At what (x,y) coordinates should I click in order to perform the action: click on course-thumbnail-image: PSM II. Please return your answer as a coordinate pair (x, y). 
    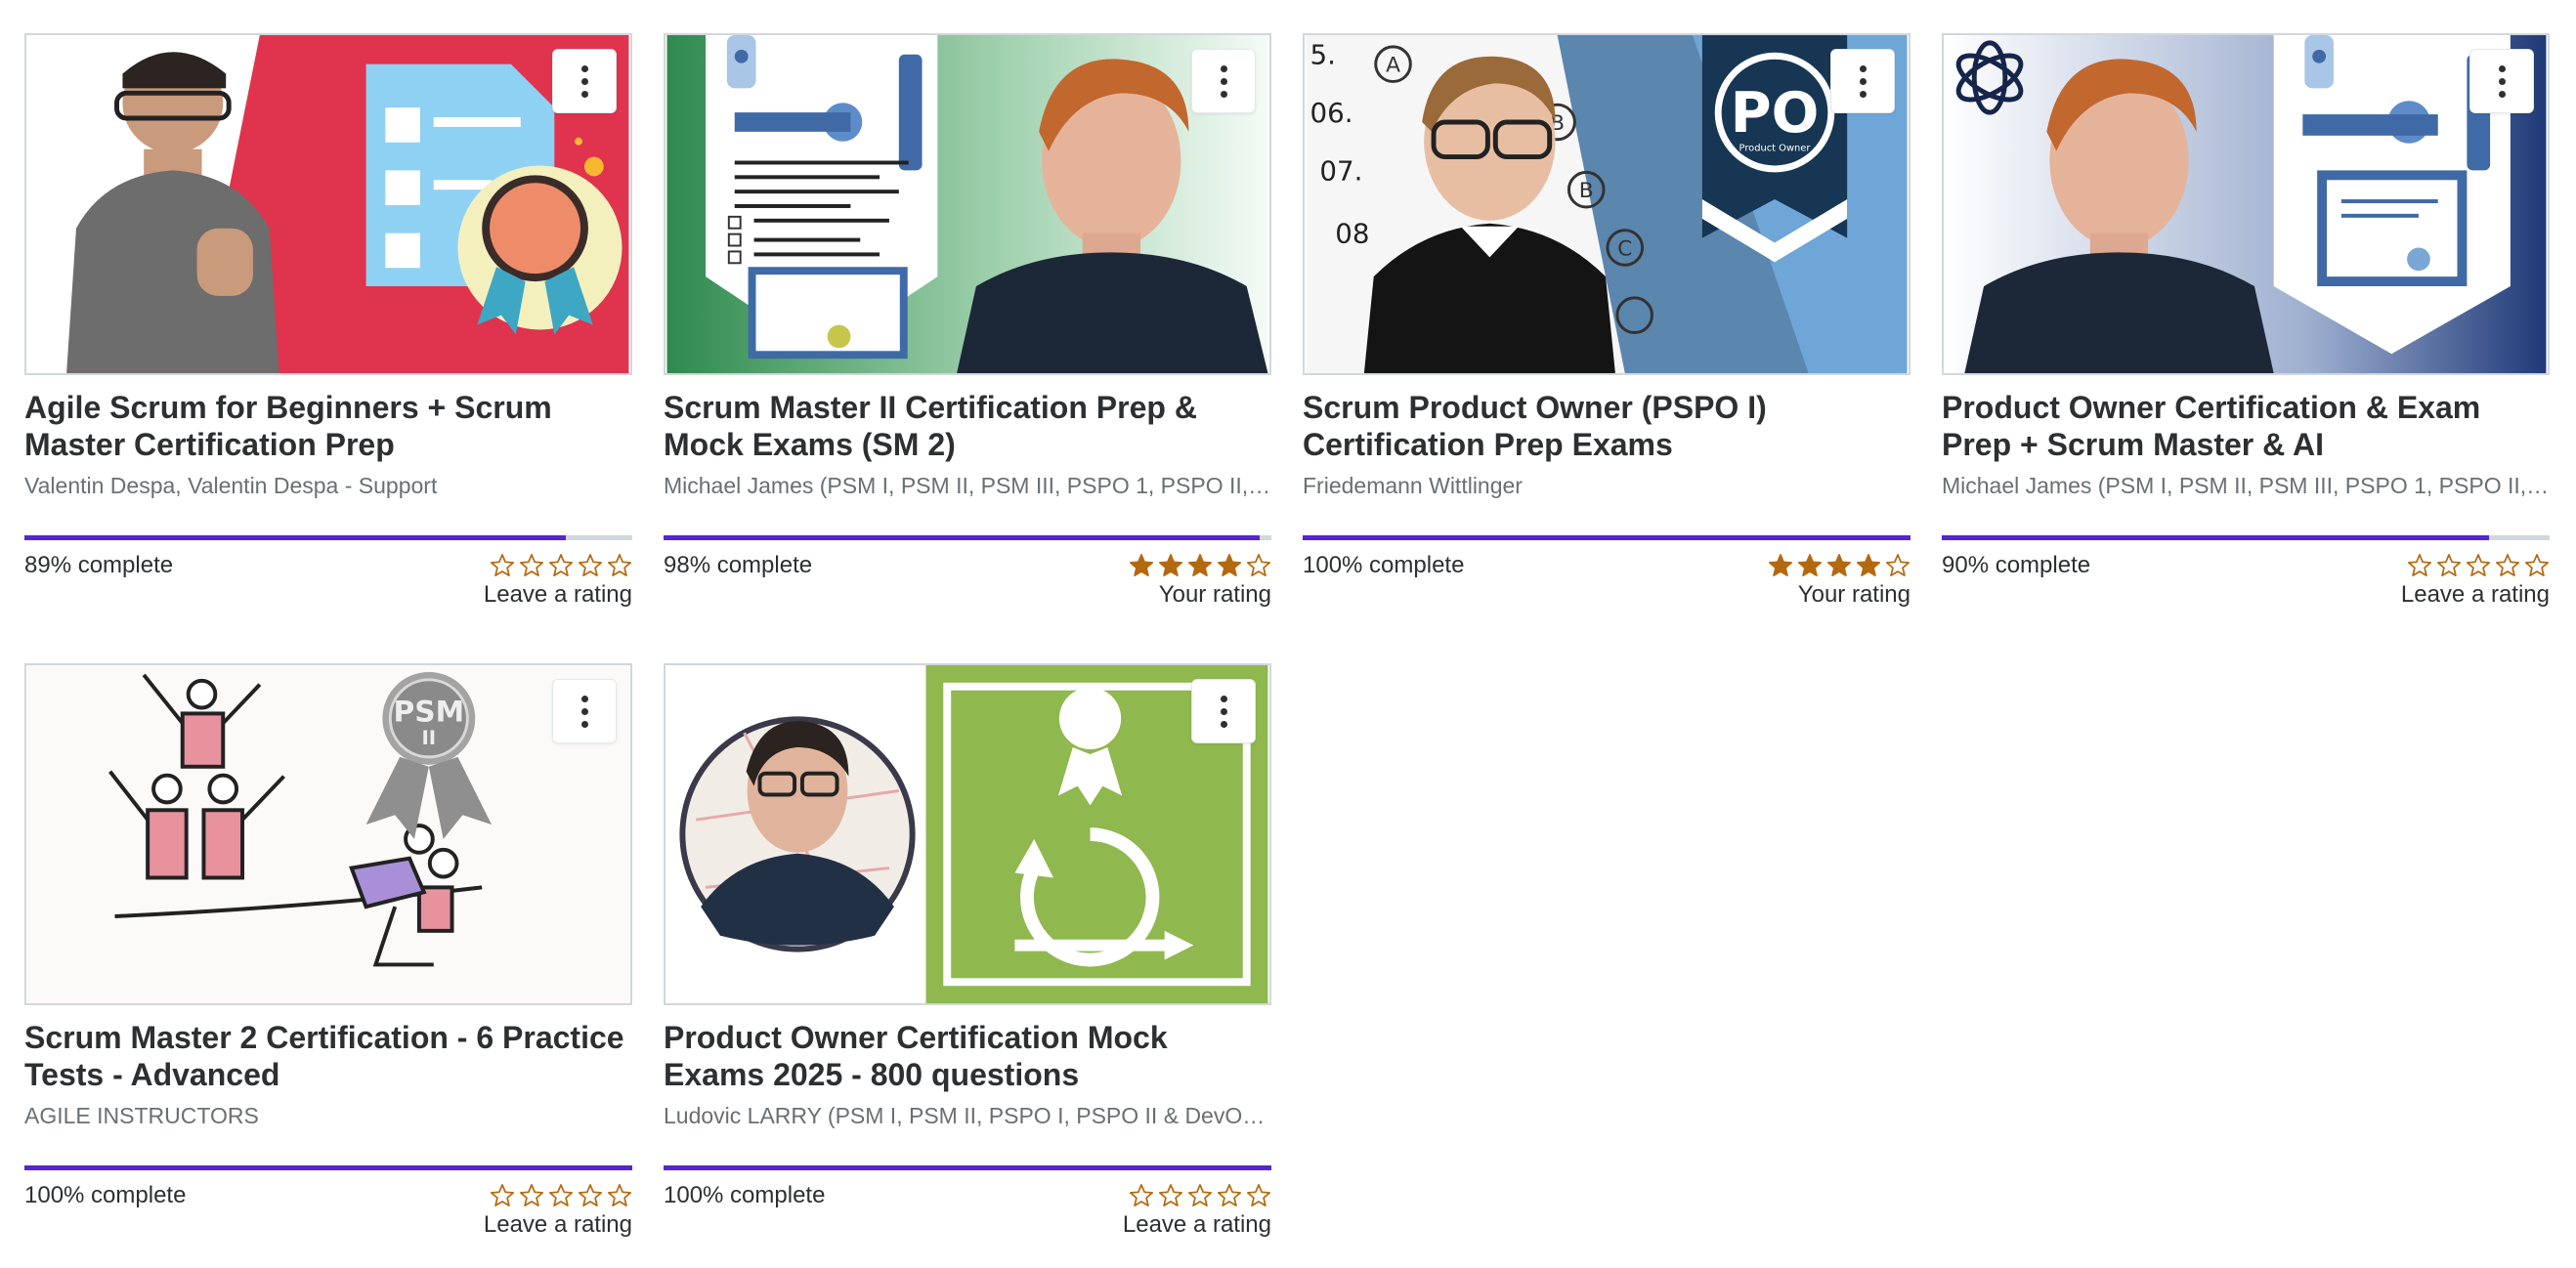
    Looking at the image, I should click on (328, 834).